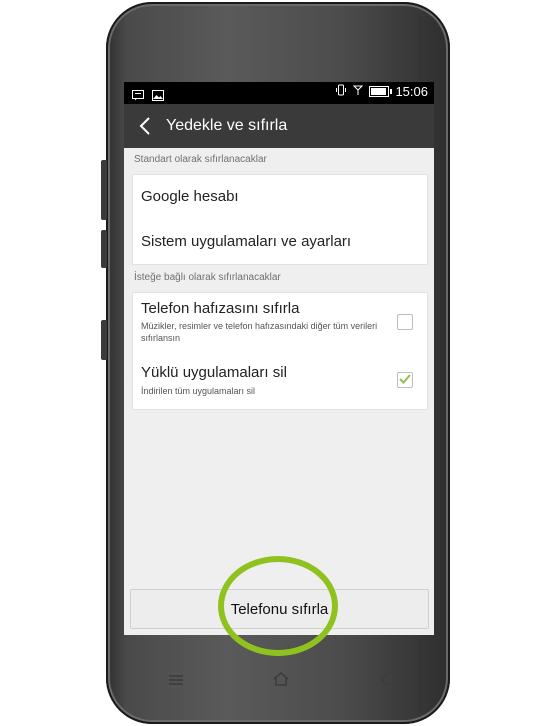 The image size is (555, 726). I want to click on message-icon, so click(138, 95).